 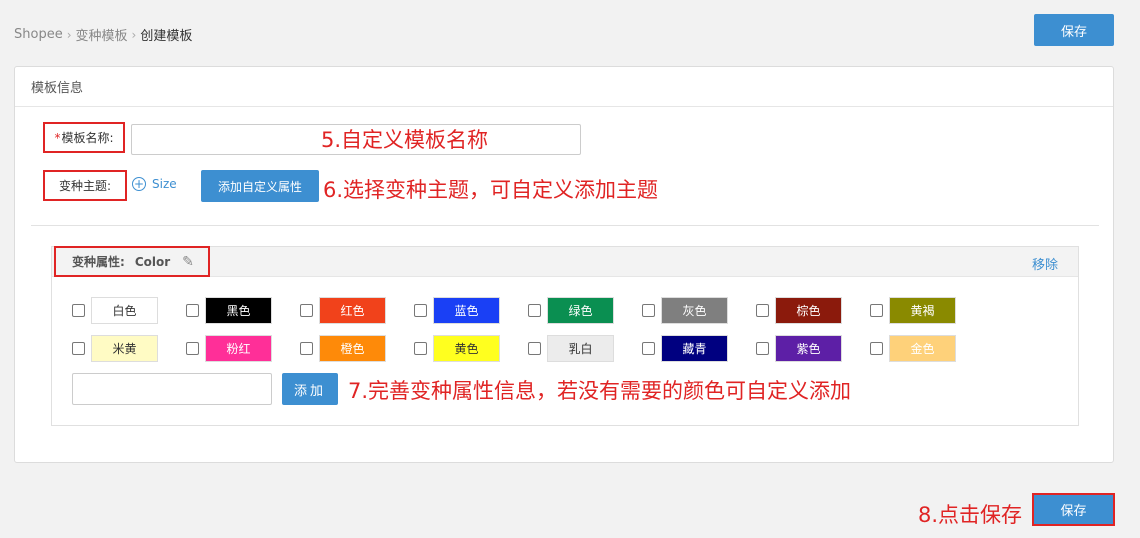 I want to click on color-swatch: 绿色, so click(x=580, y=310).